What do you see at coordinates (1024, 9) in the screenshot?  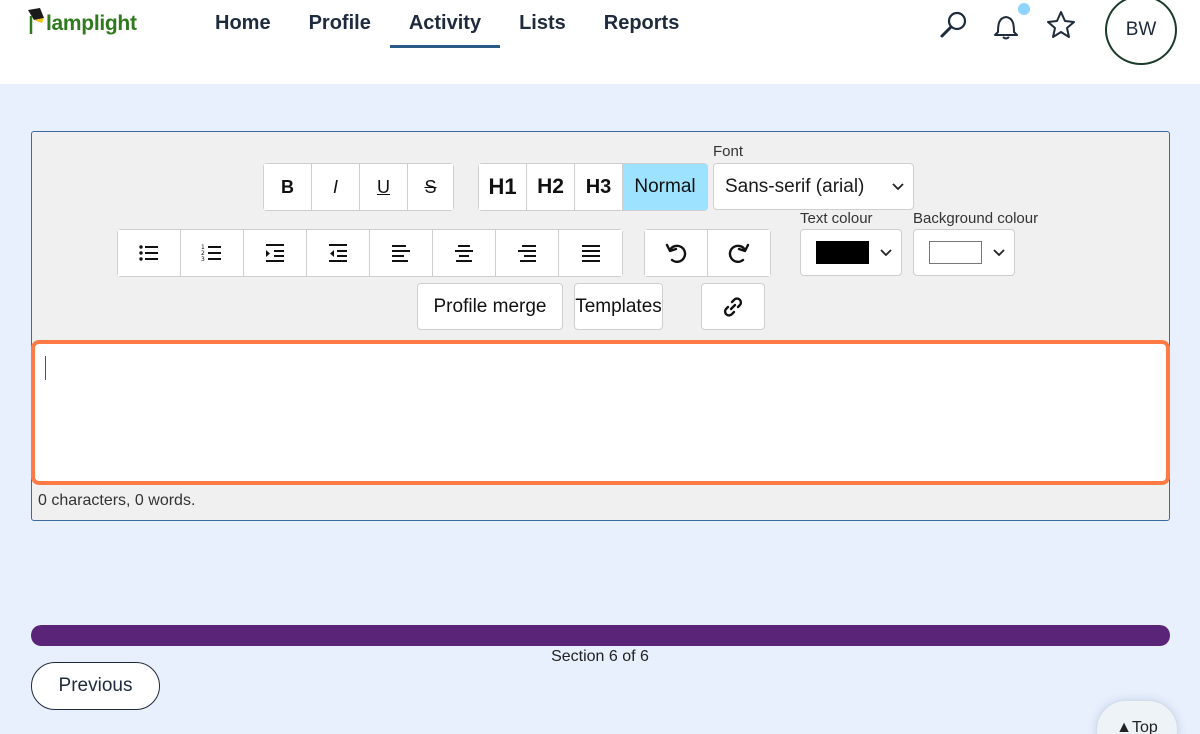 I see `notification-dot` at bounding box center [1024, 9].